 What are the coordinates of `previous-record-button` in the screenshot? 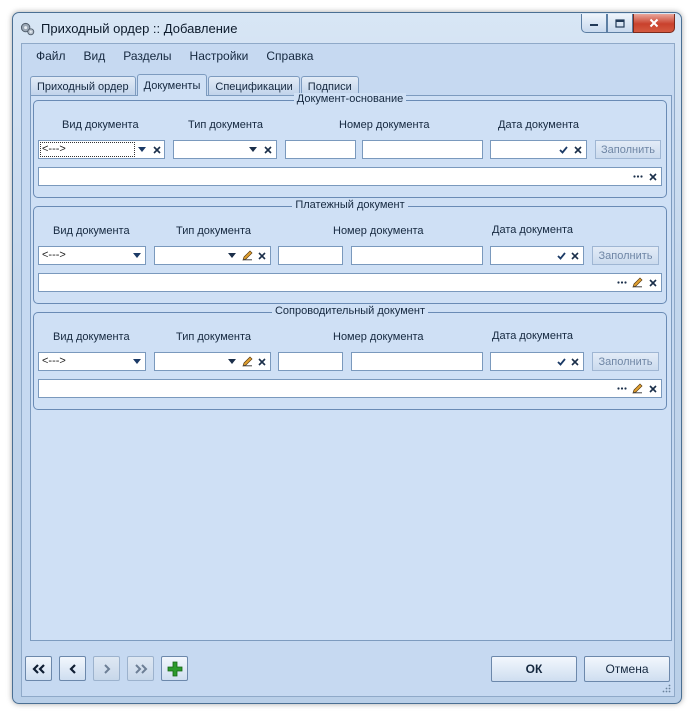 It's located at (72, 668).